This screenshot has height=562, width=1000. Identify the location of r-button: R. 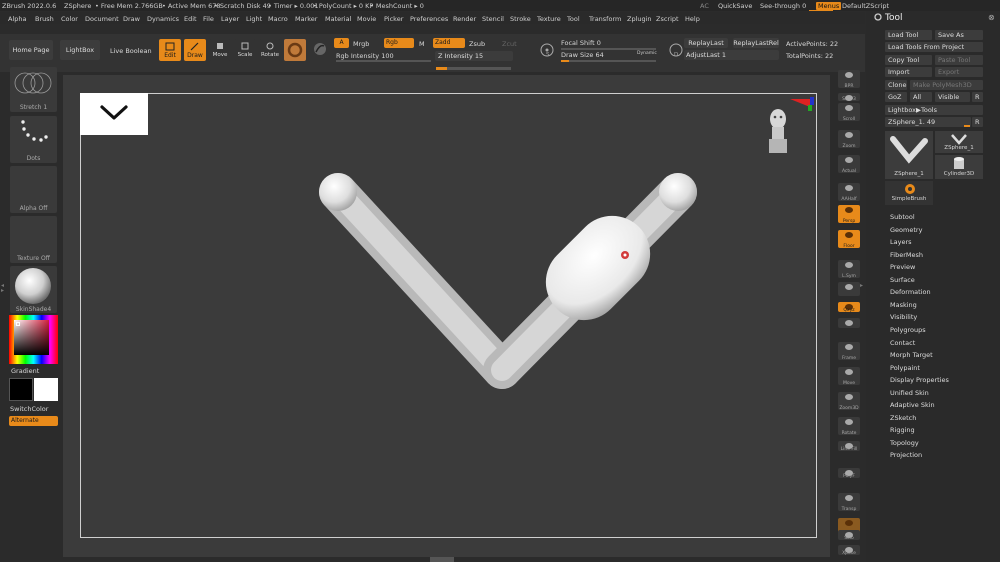
(977, 97).